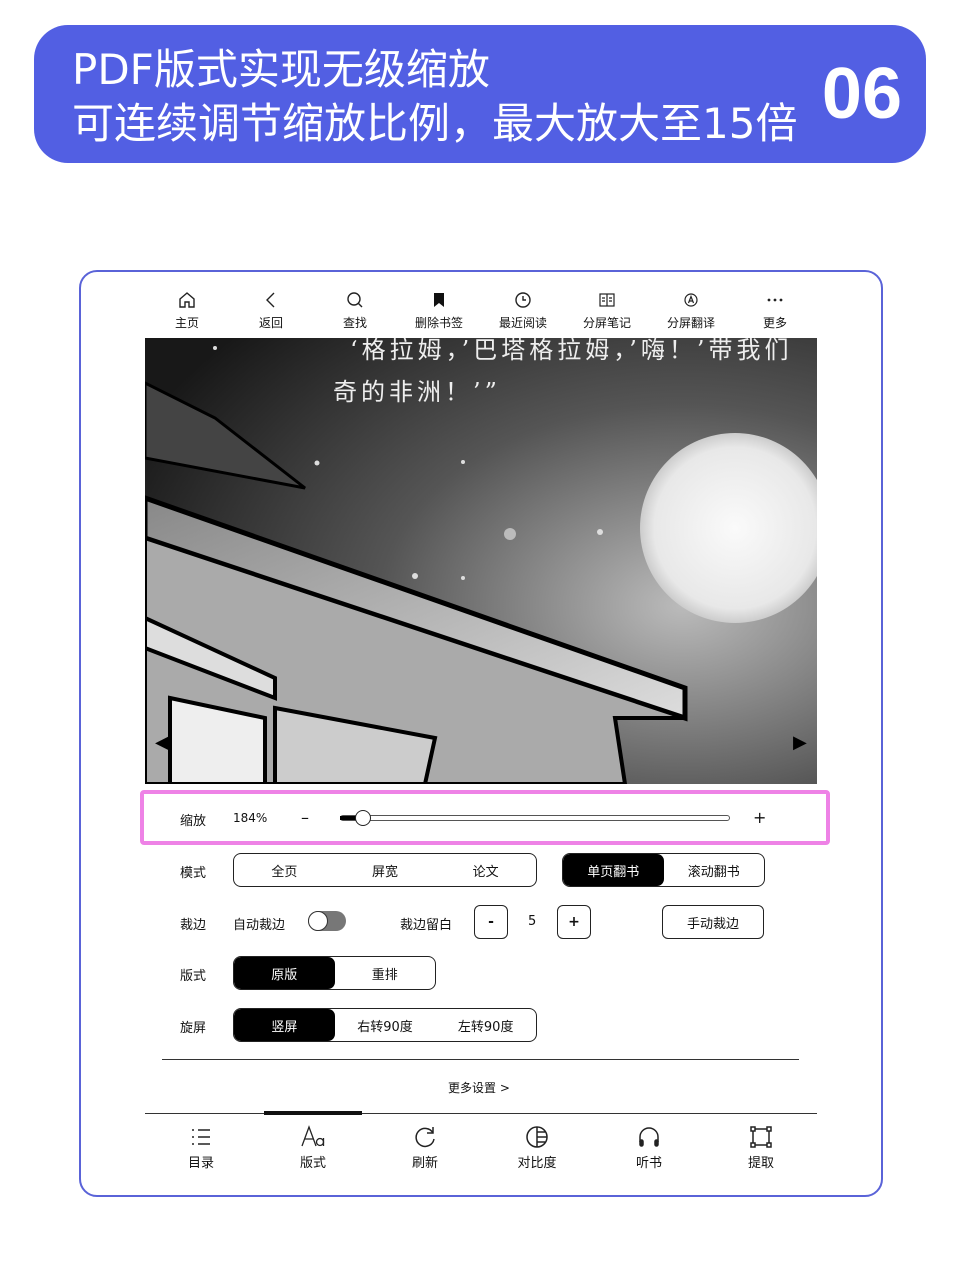  Describe the element at coordinates (193, 821) in the screenshot. I see `zoom-label: 缩放` at that location.